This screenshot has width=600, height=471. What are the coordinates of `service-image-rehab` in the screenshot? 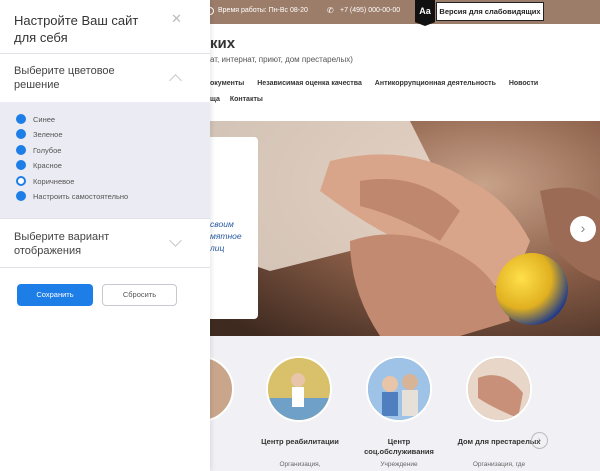 It's located at (299, 389).